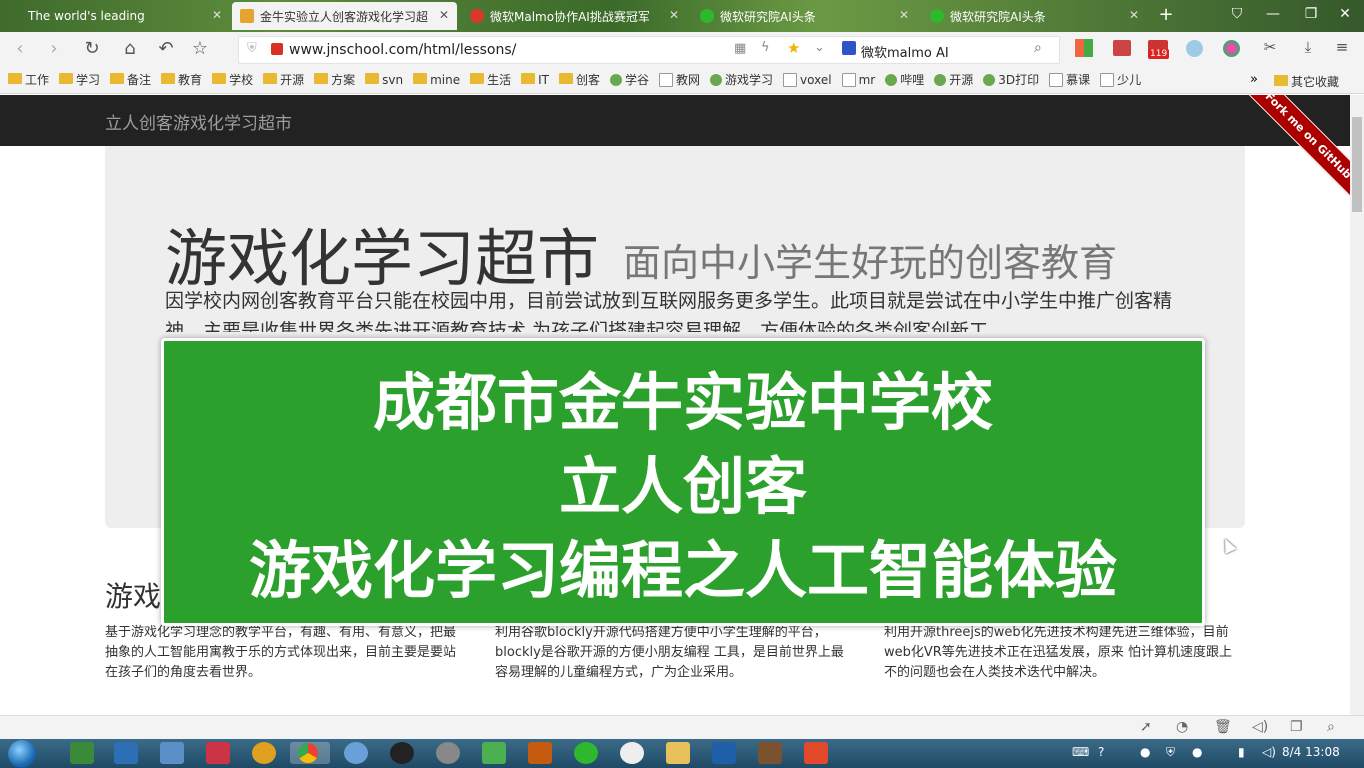 The image size is (1364, 768). I want to click on back-button: ‹, so click(20, 48).